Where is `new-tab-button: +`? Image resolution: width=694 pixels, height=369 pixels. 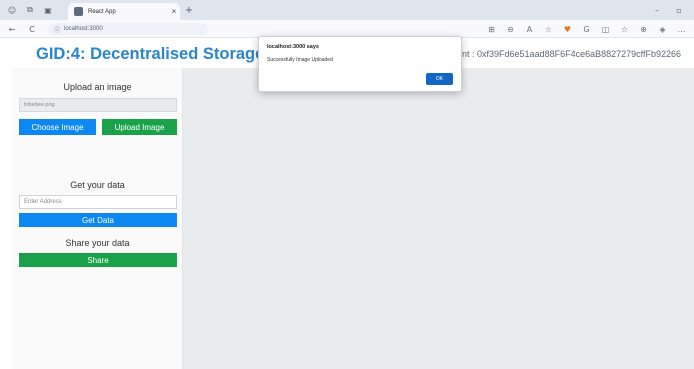 new-tab-button: + is located at coordinates (189, 10).